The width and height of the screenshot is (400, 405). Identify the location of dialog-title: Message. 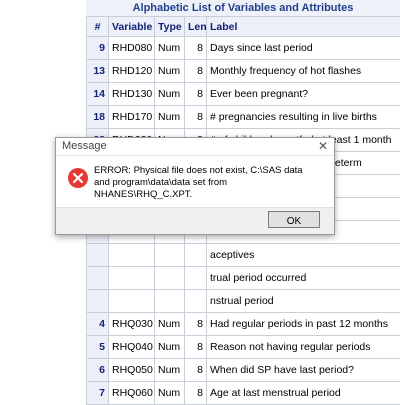
(84, 146).